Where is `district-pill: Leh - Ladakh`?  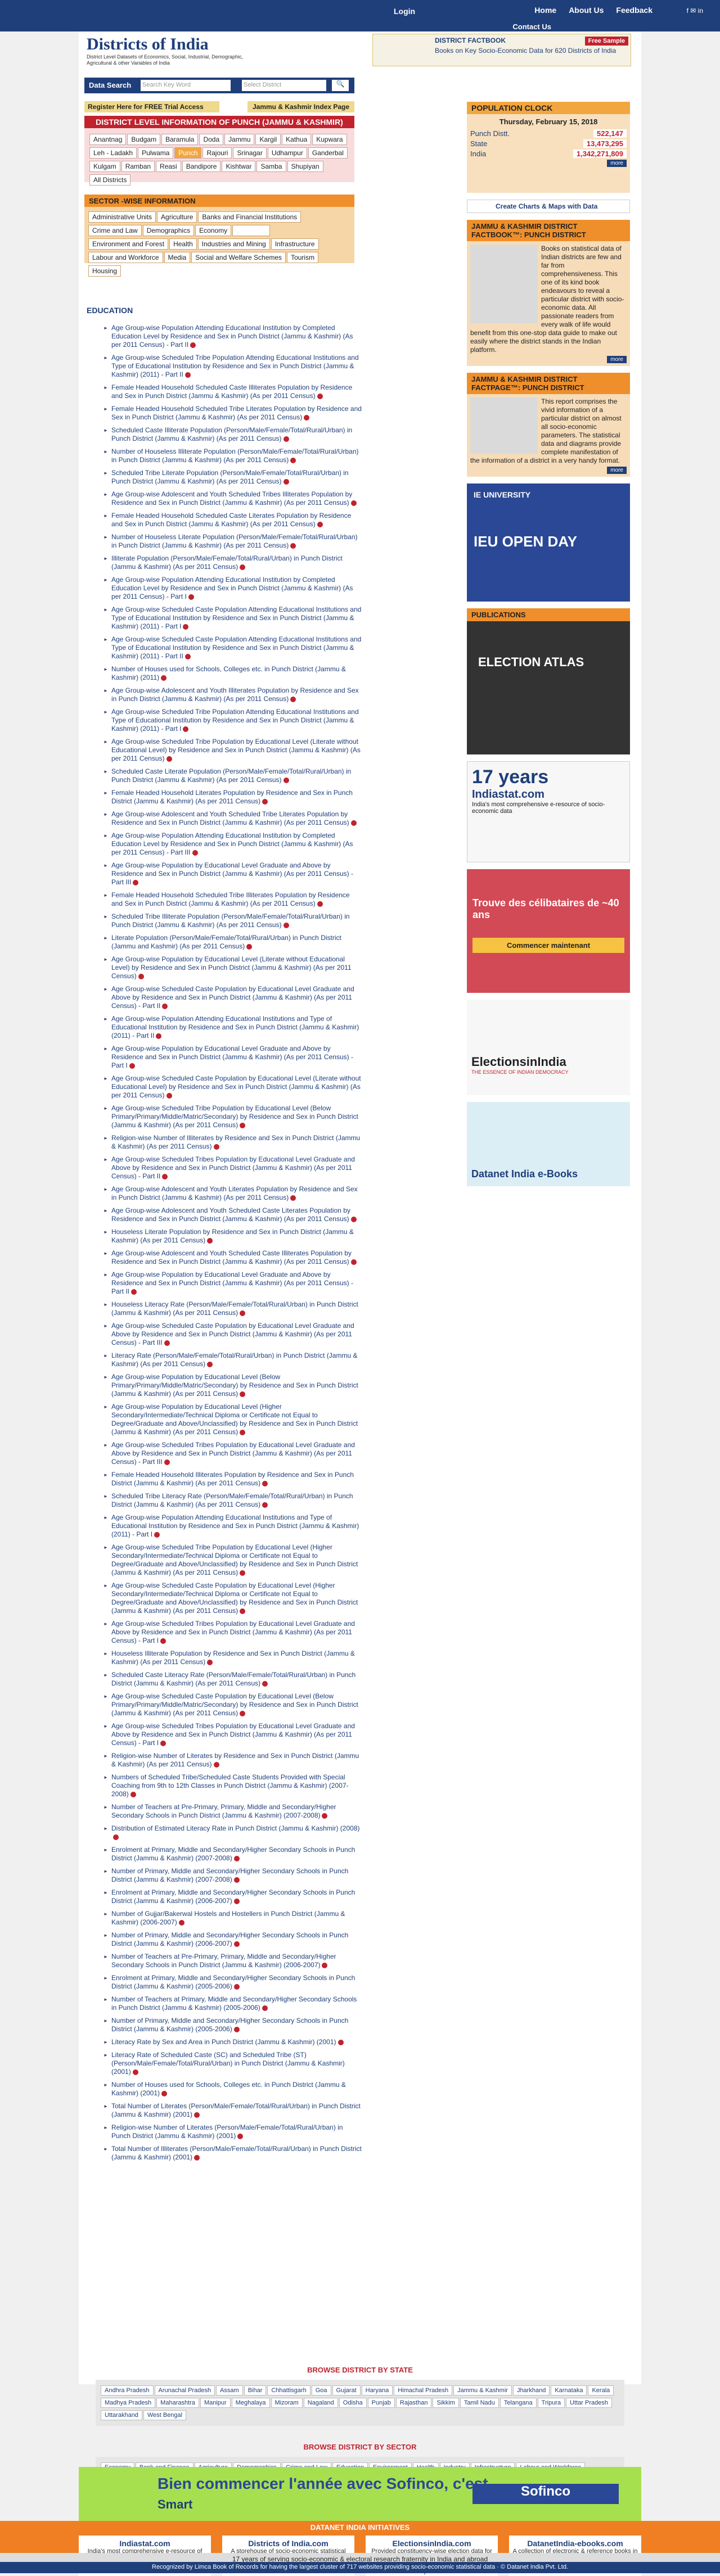 district-pill: Leh - Ladakh is located at coordinates (113, 153).